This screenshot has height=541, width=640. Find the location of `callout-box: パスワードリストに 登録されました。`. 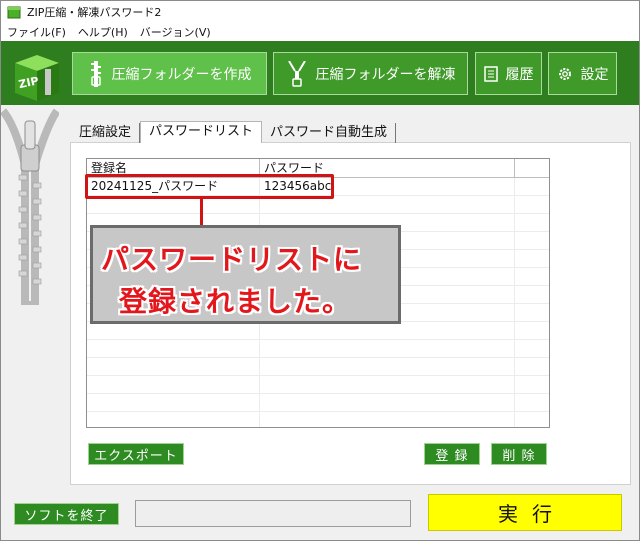

callout-box: パスワードリストに 登録されました。 is located at coordinates (245, 274).